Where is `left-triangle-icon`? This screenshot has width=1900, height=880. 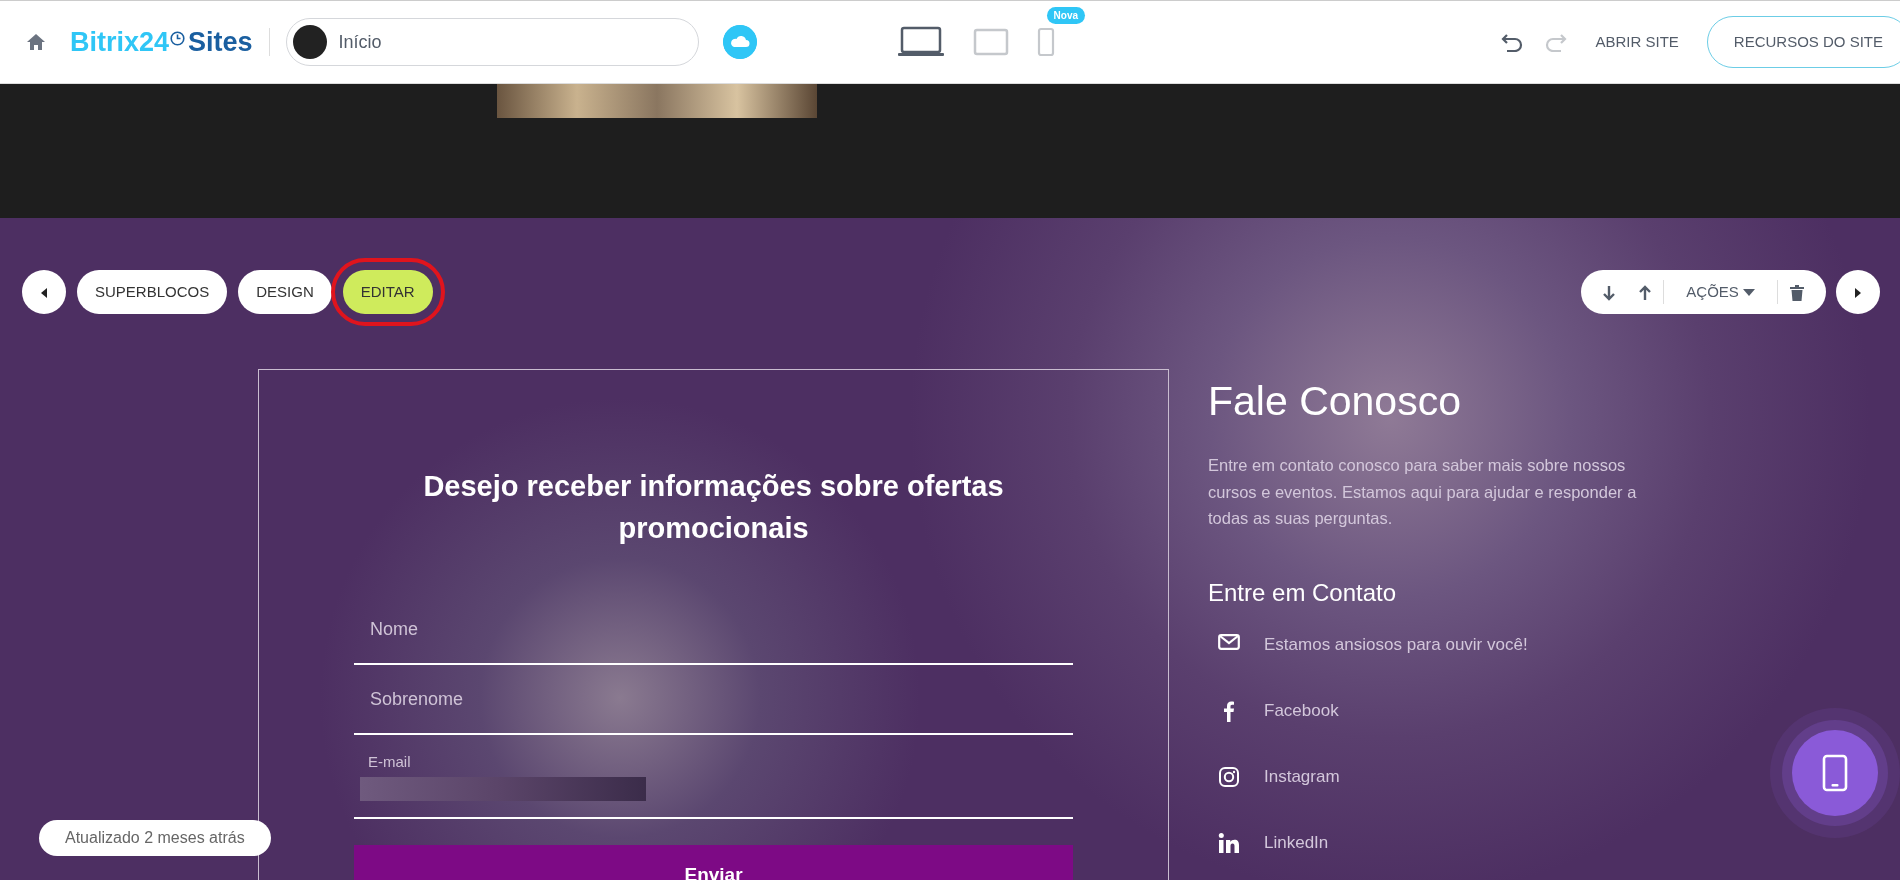
left-triangle-icon is located at coordinates (44, 292).